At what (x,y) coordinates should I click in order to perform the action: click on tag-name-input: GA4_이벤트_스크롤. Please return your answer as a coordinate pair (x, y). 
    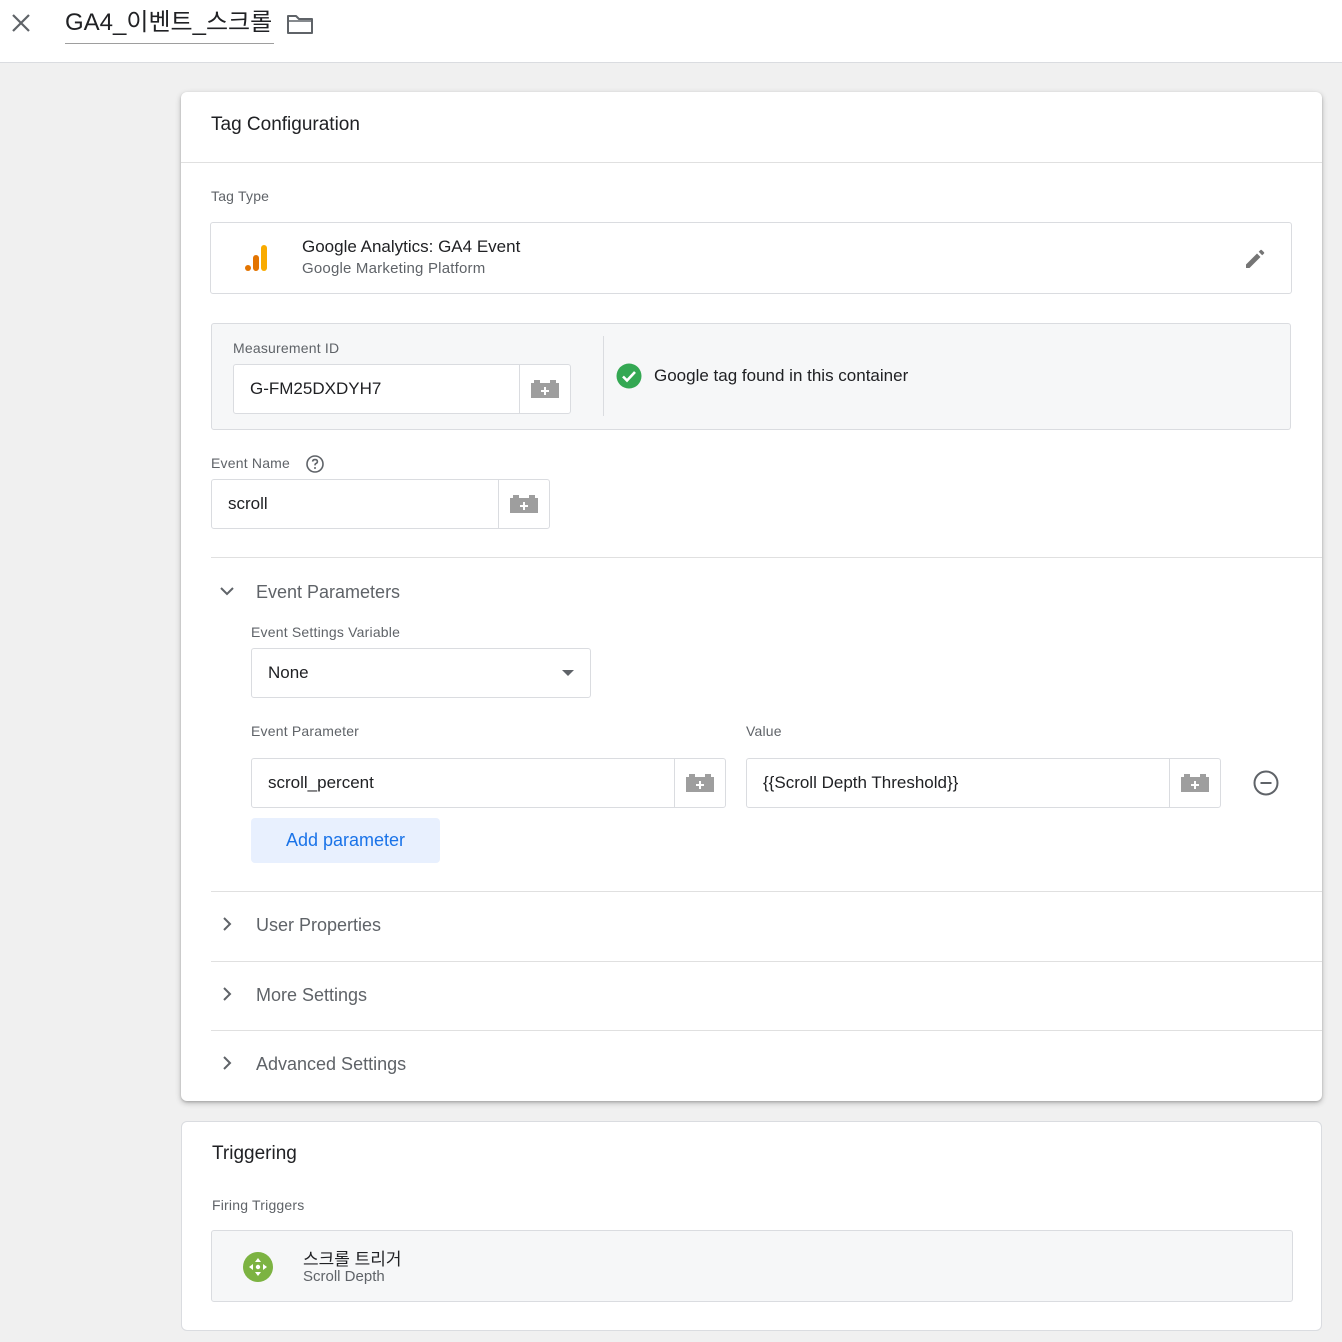
    Looking at the image, I should click on (170, 25).